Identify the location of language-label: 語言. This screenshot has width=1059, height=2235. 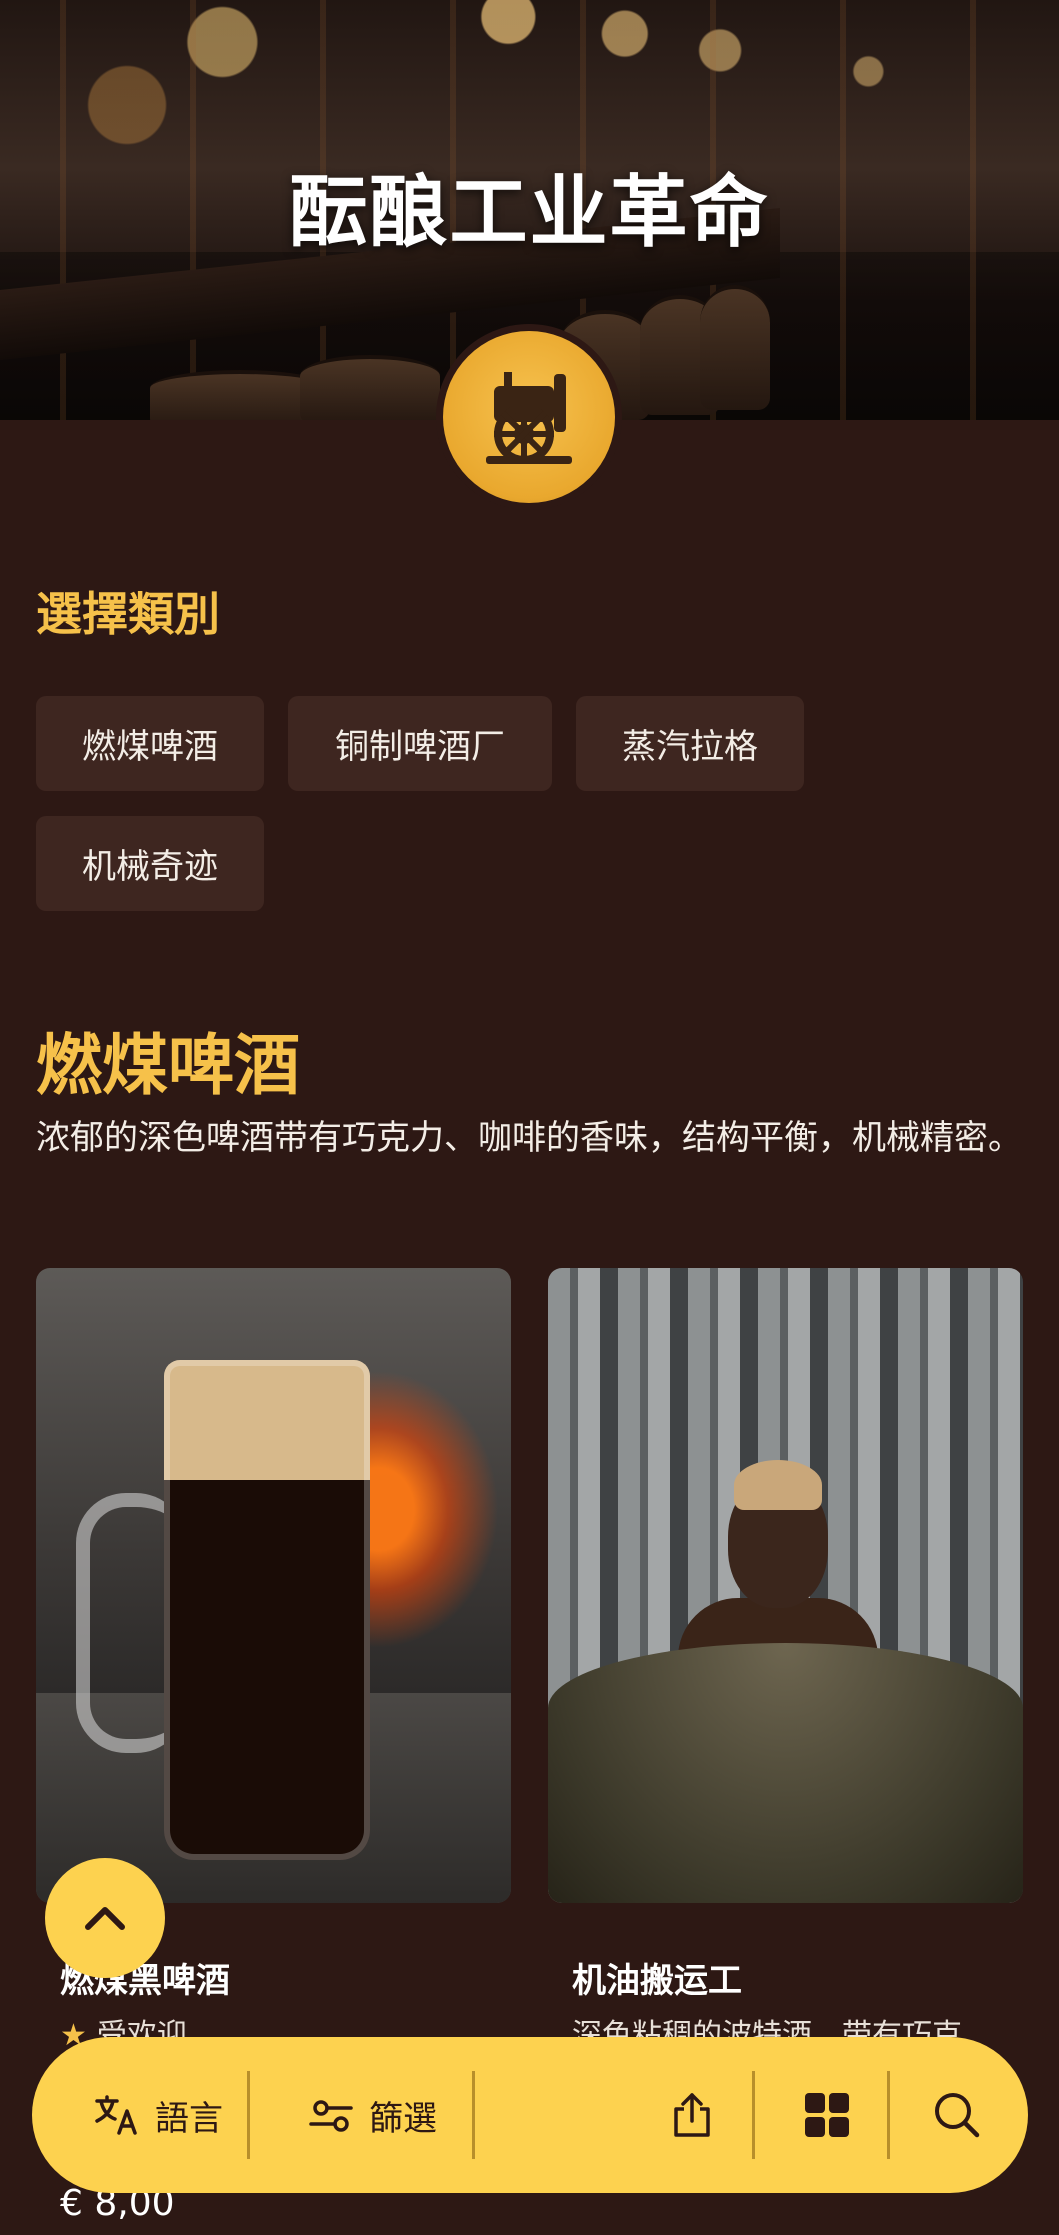
(189, 2118).